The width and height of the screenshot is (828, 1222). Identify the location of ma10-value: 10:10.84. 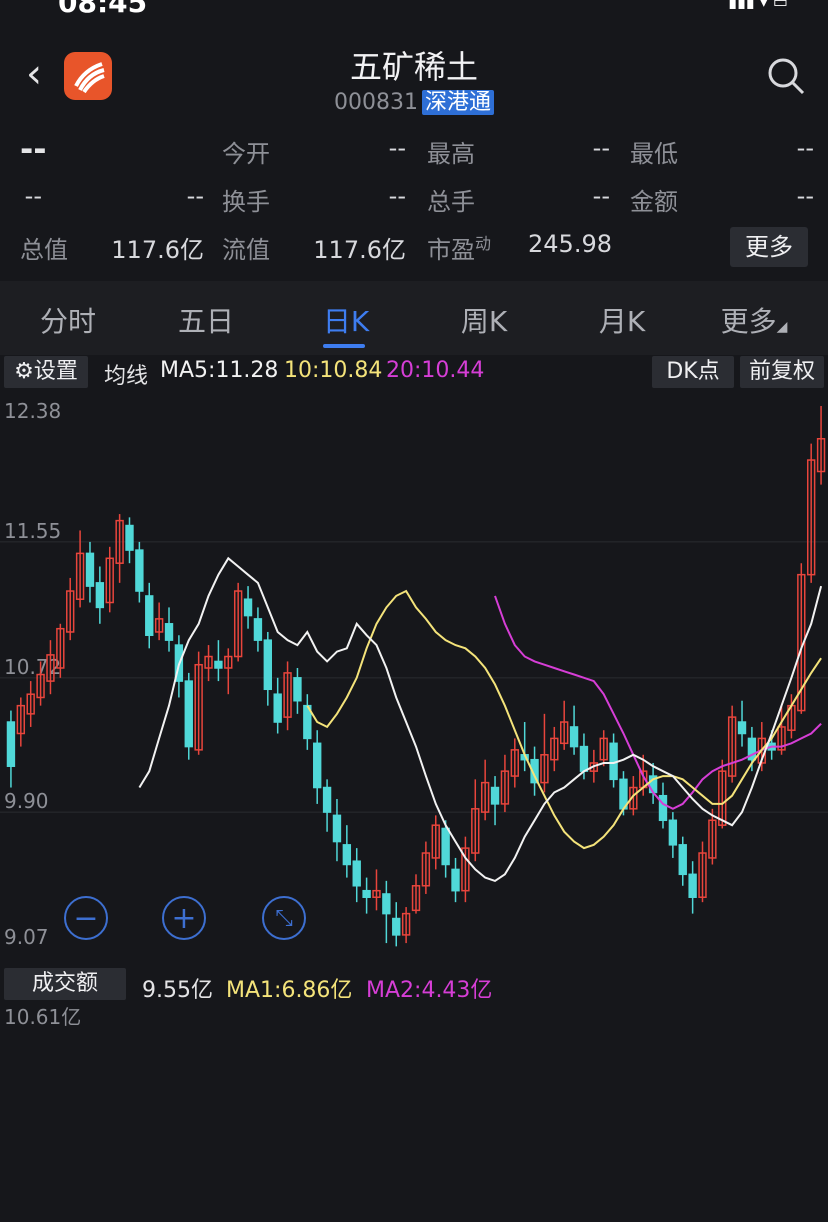
(333, 370).